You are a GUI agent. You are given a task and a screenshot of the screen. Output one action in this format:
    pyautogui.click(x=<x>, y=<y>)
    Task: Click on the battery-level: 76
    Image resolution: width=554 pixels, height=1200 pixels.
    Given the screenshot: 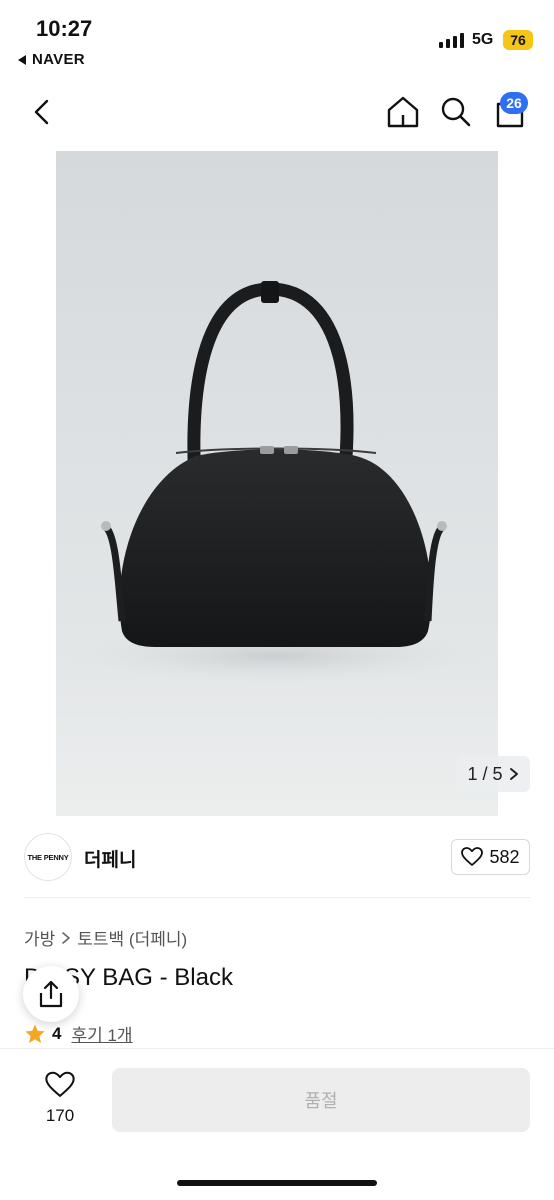 What is the action you would take?
    pyautogui.click(x=518, y=40)
    